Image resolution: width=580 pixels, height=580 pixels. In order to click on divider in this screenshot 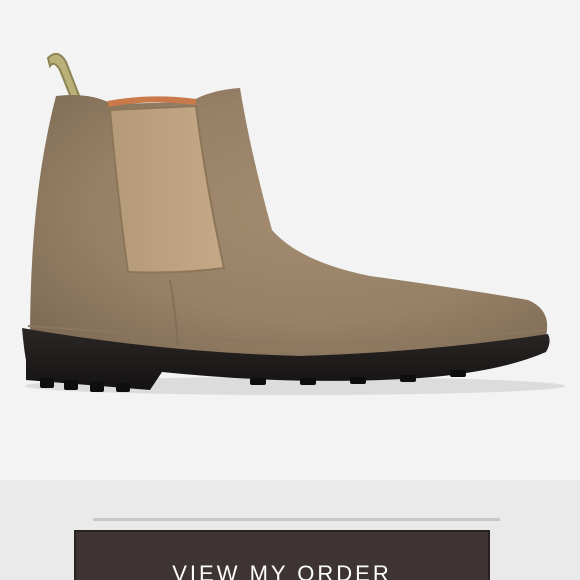, I will do `click(296, 519)`.